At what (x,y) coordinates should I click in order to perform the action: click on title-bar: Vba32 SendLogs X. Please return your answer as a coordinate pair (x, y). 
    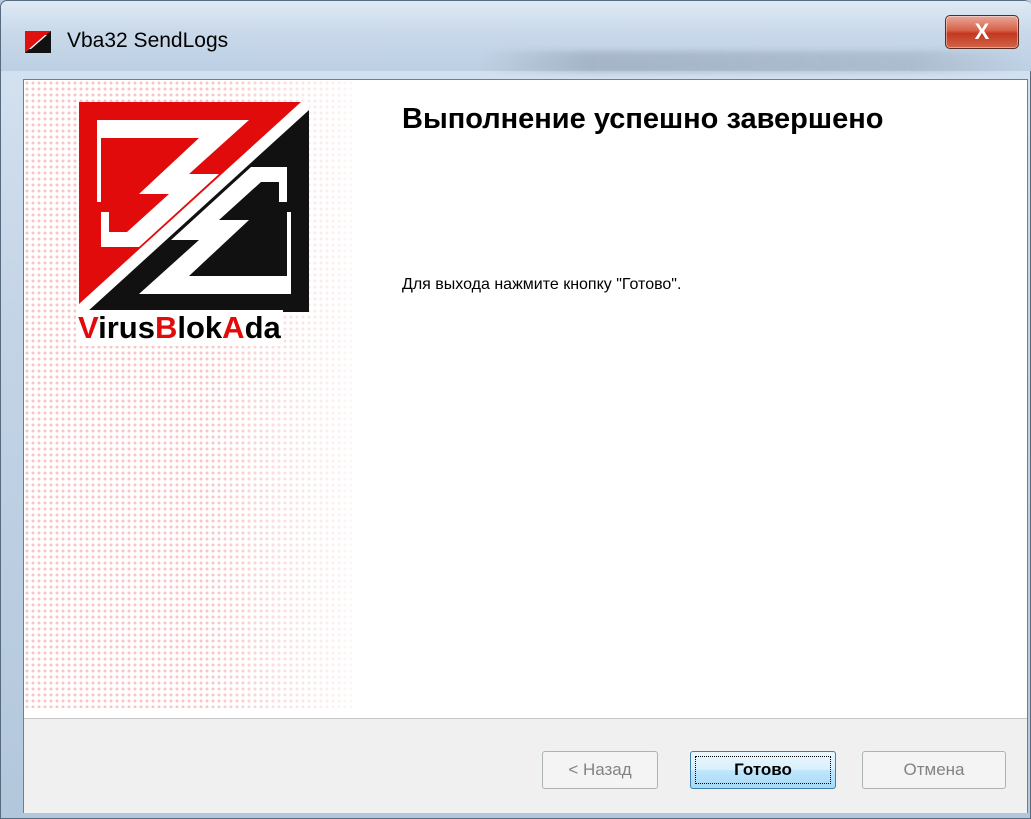
    Looking at the image, I should click on (516, 37).